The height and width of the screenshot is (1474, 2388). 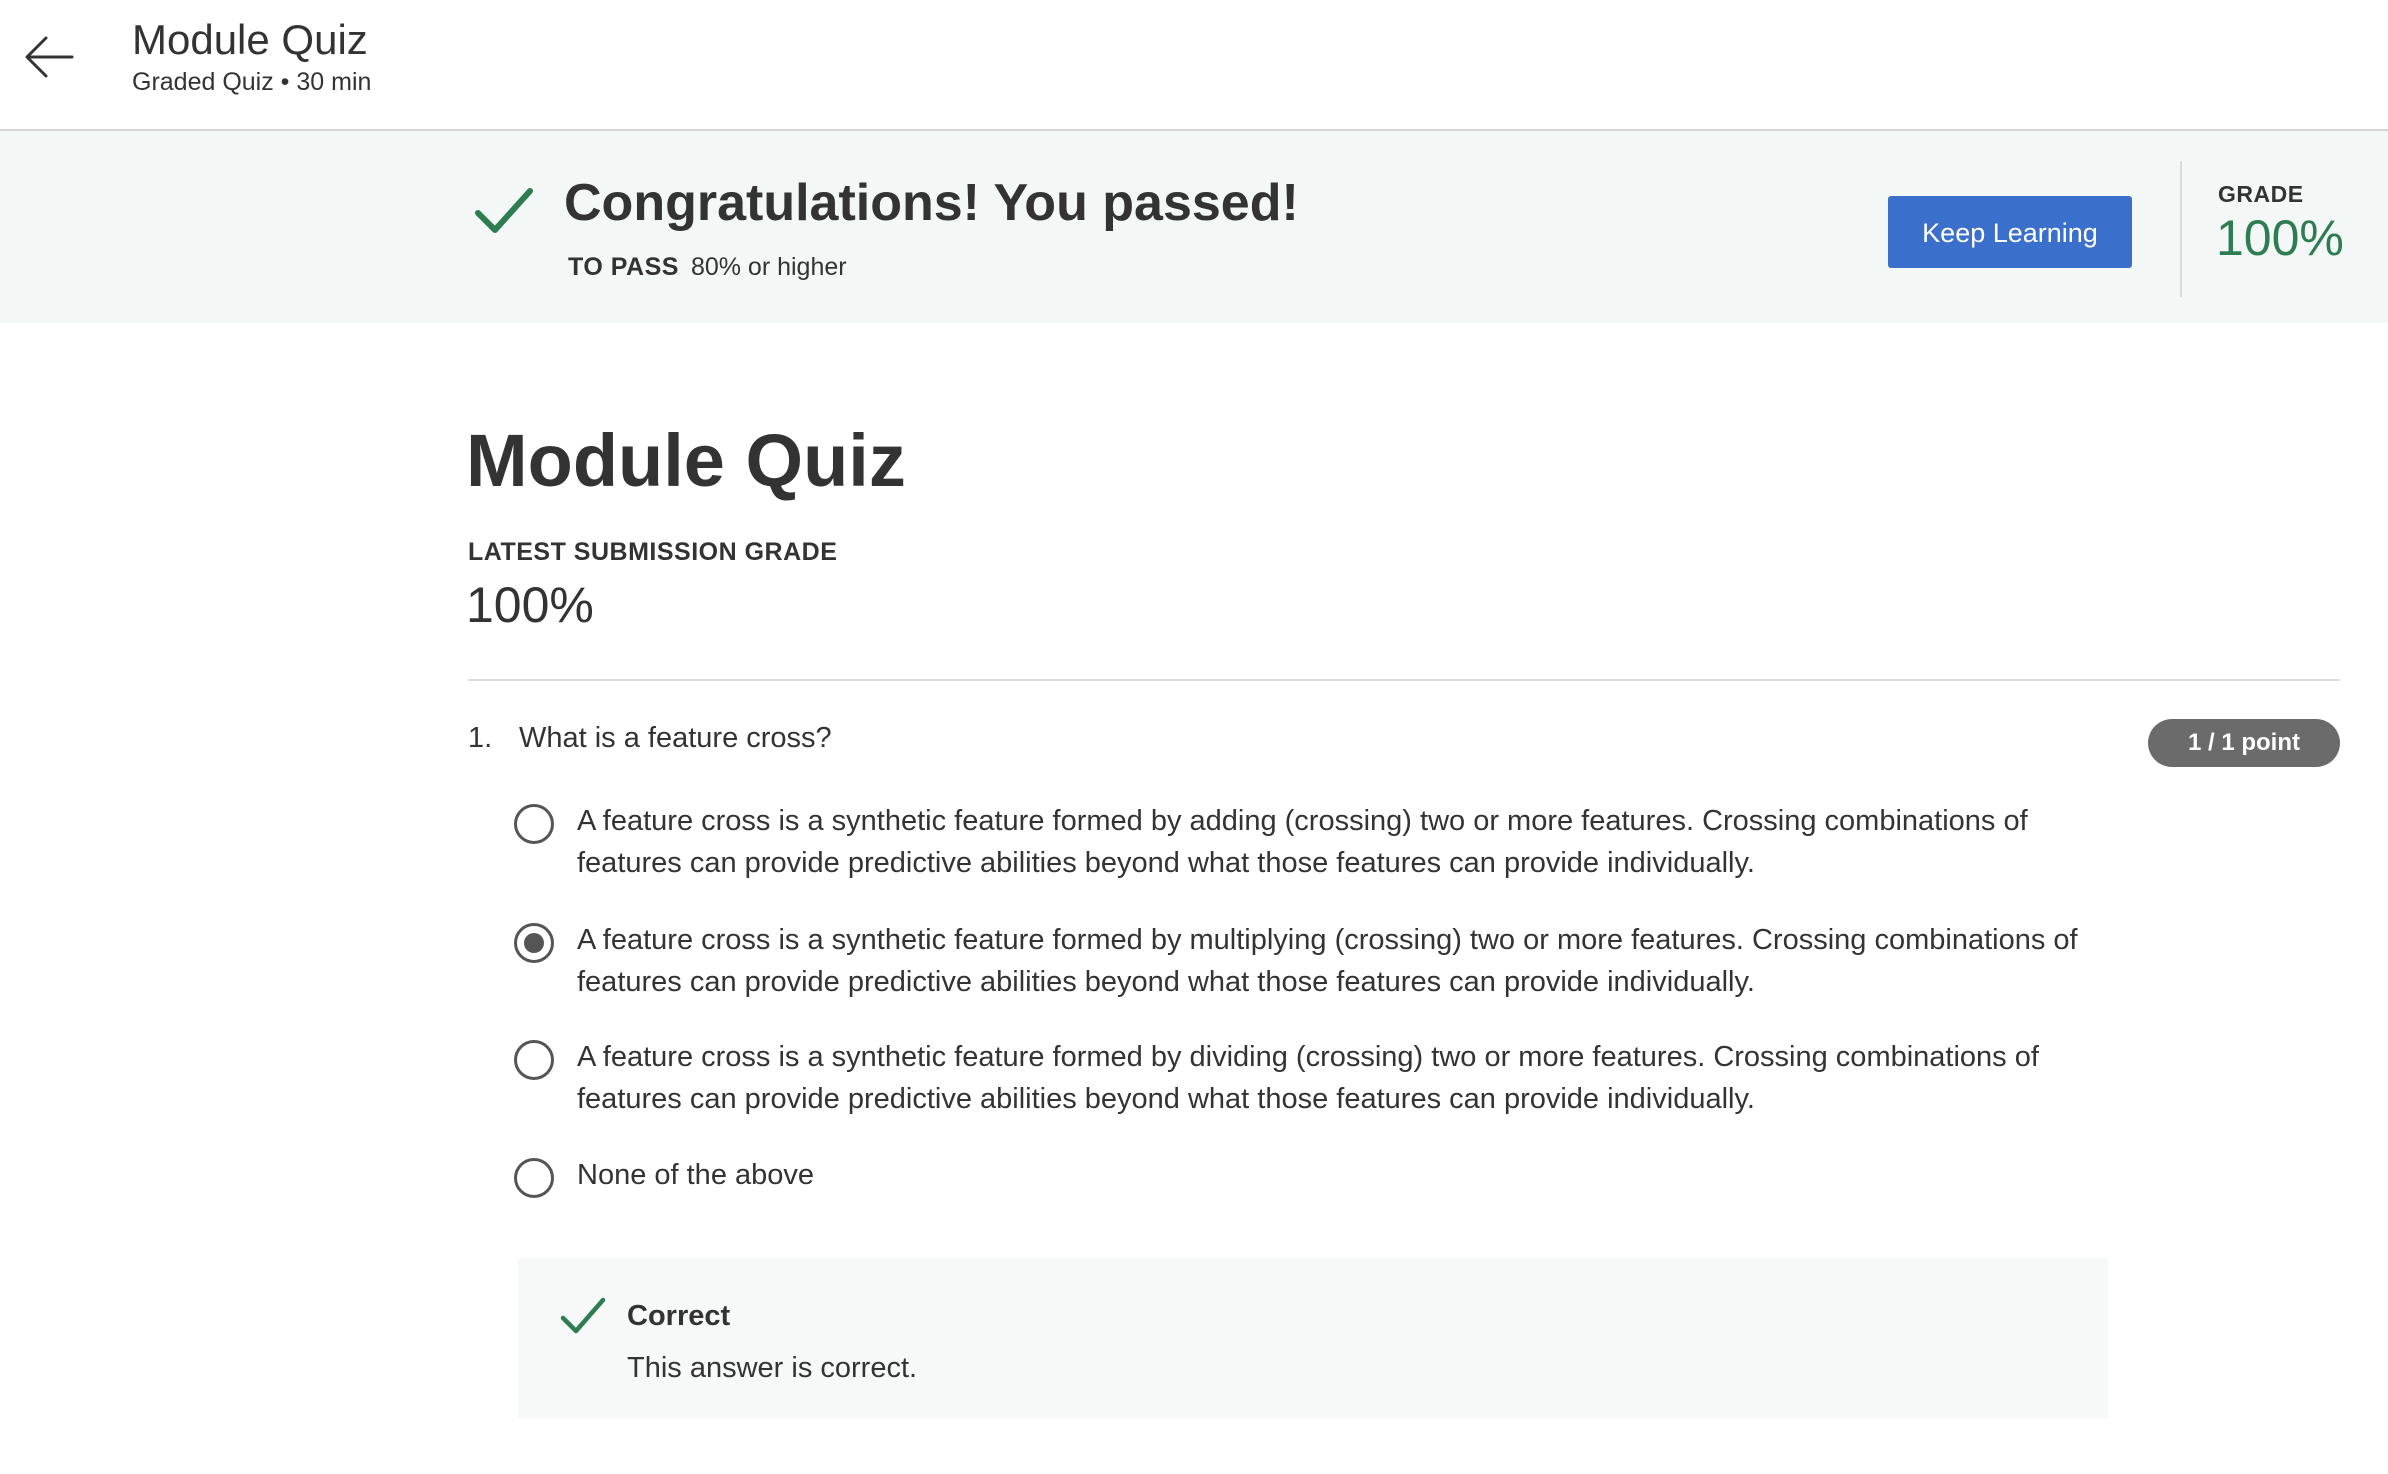 What do you see at coordinates (653, 552) in the screenshot?
I see `latest-grade-label: LATEST SUBMISSION GRADE` at bounding box center [653, 552].